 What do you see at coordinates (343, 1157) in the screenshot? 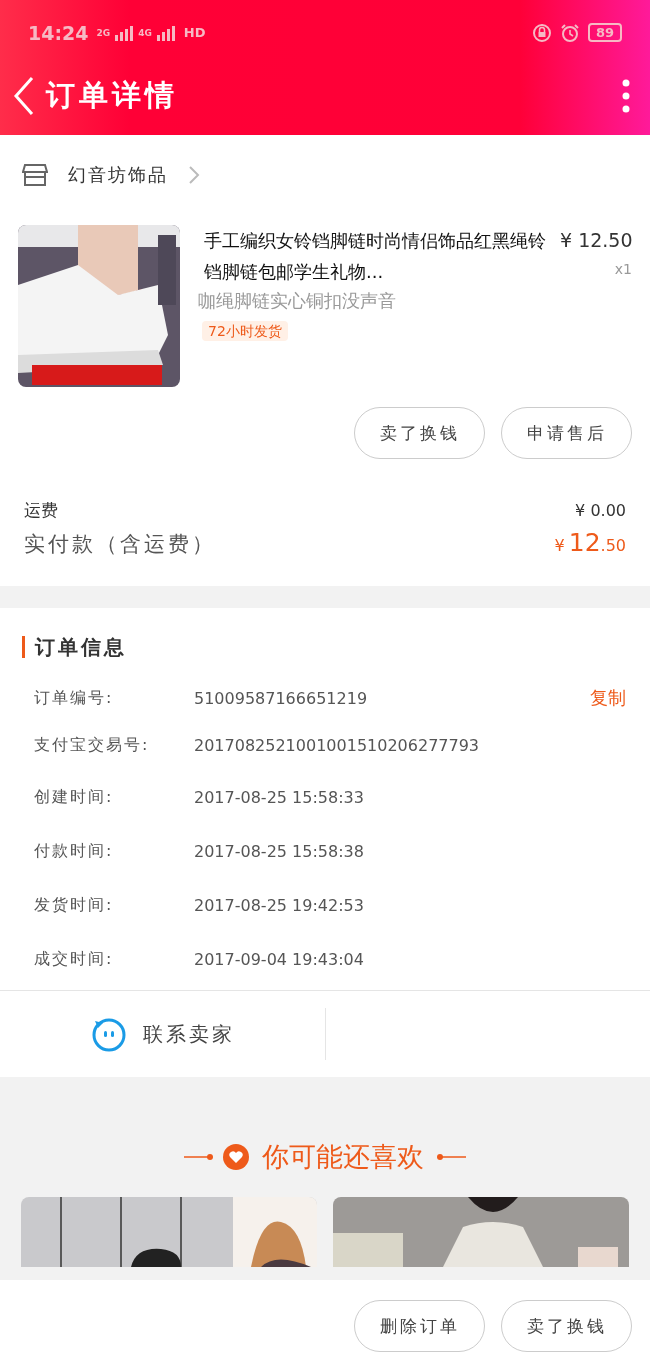
I see `section-title: 你可能还喜欢` at bounding box center [343, 1157].